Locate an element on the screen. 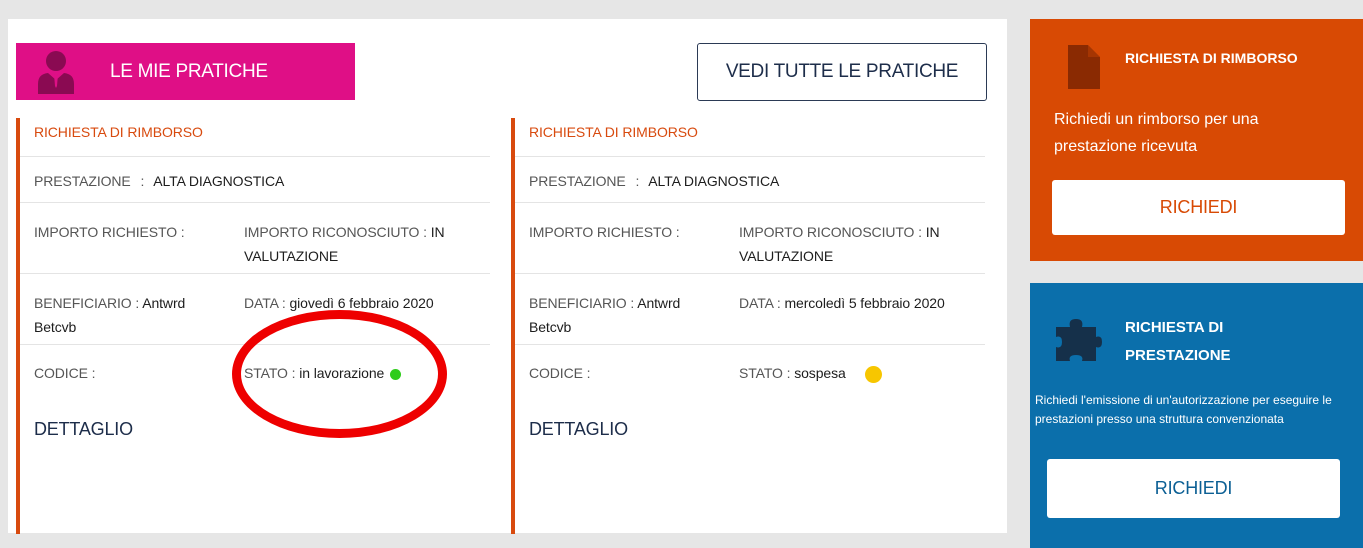  annotation-circle is located at coordinates (339, 374).